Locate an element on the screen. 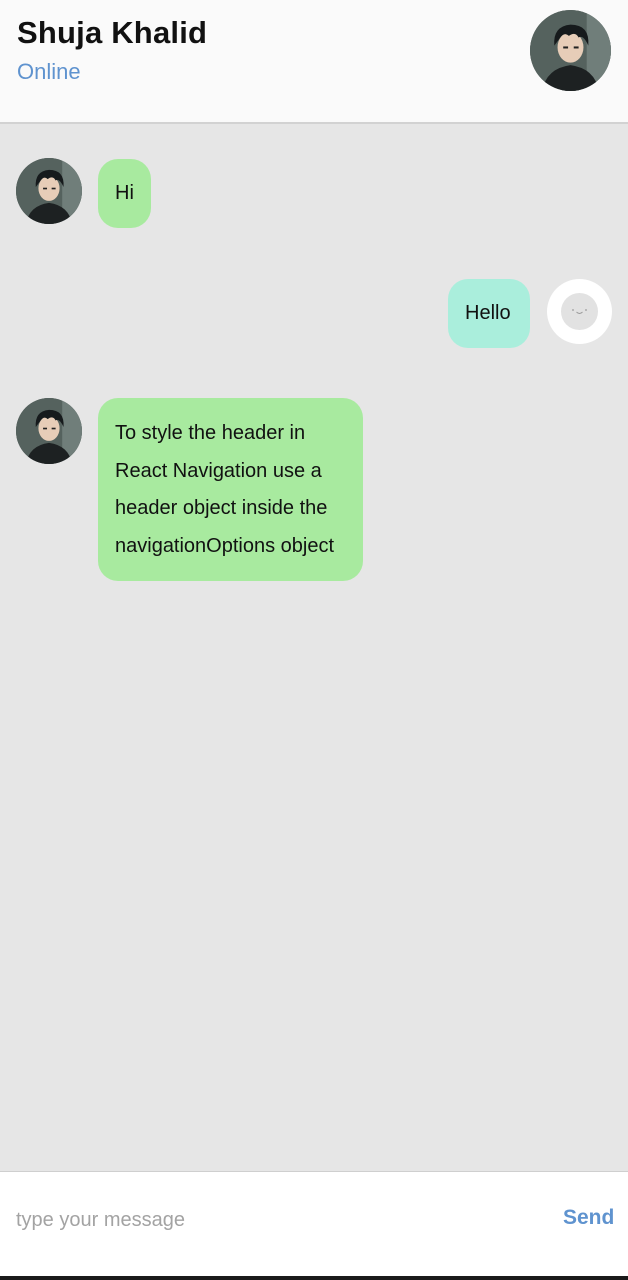 The image size is (628, 1280). chat-header: Shuja Khalid Online is located at coordinates (314, 62).